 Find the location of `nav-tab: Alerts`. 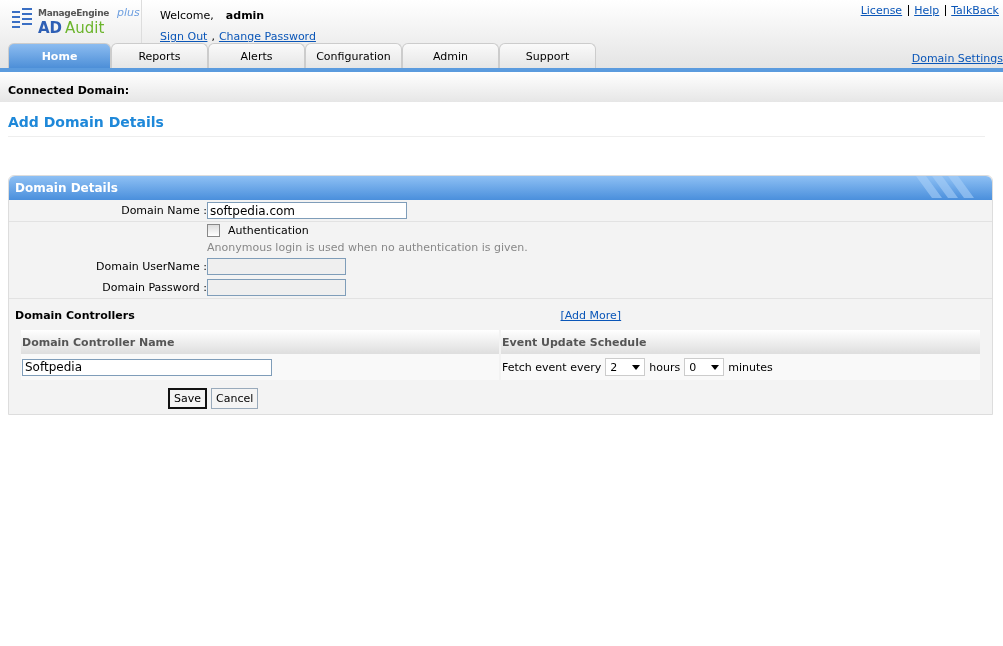

nav-tab: Alerts is located at coordinates (256, 55).